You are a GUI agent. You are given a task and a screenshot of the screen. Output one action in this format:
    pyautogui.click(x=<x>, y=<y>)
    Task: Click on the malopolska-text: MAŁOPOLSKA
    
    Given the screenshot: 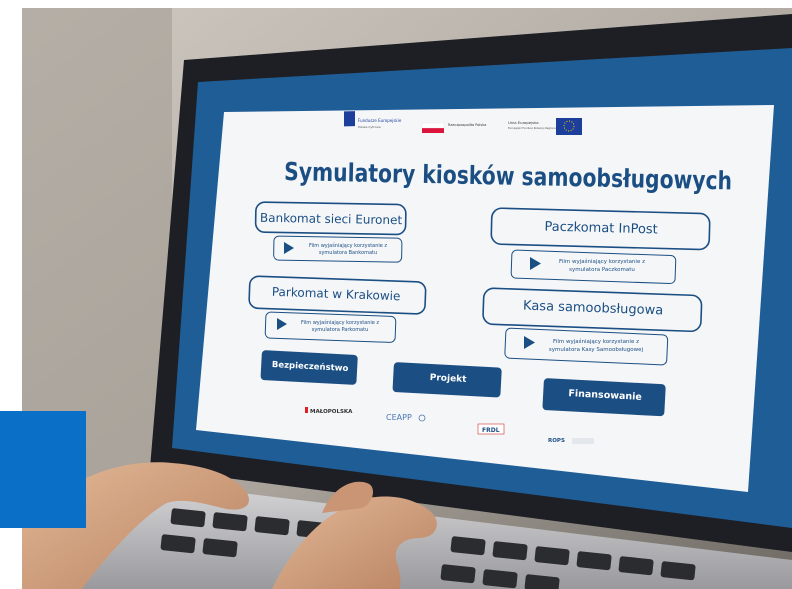 What is the action you would take?
    pyautogui.click(x=331, y=412)
    